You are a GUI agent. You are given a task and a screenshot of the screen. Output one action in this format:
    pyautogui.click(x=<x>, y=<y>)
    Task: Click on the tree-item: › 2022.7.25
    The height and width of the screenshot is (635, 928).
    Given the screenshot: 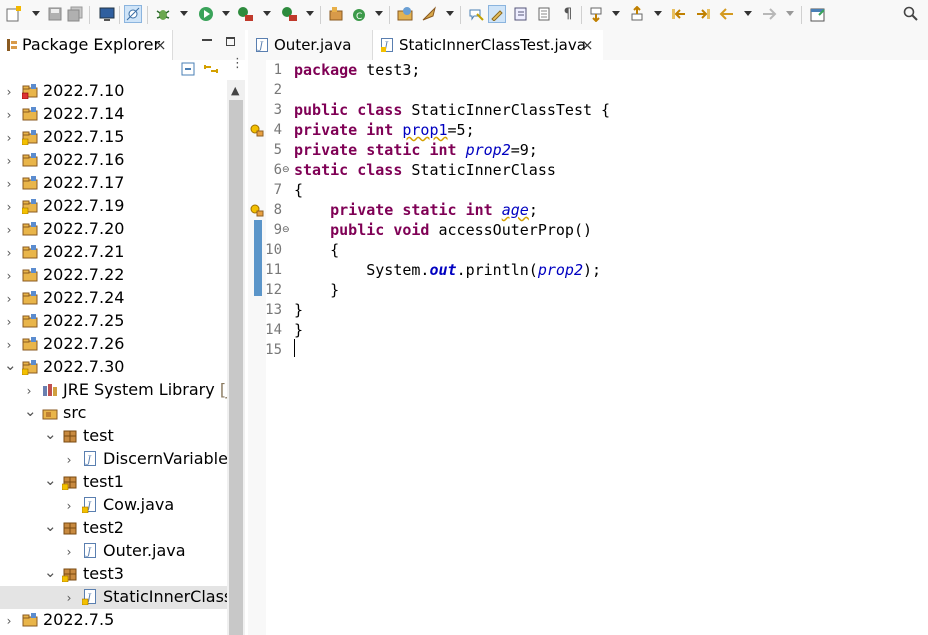 What is the action you would take?
    pyautogui.click(x=113, y=321)
    